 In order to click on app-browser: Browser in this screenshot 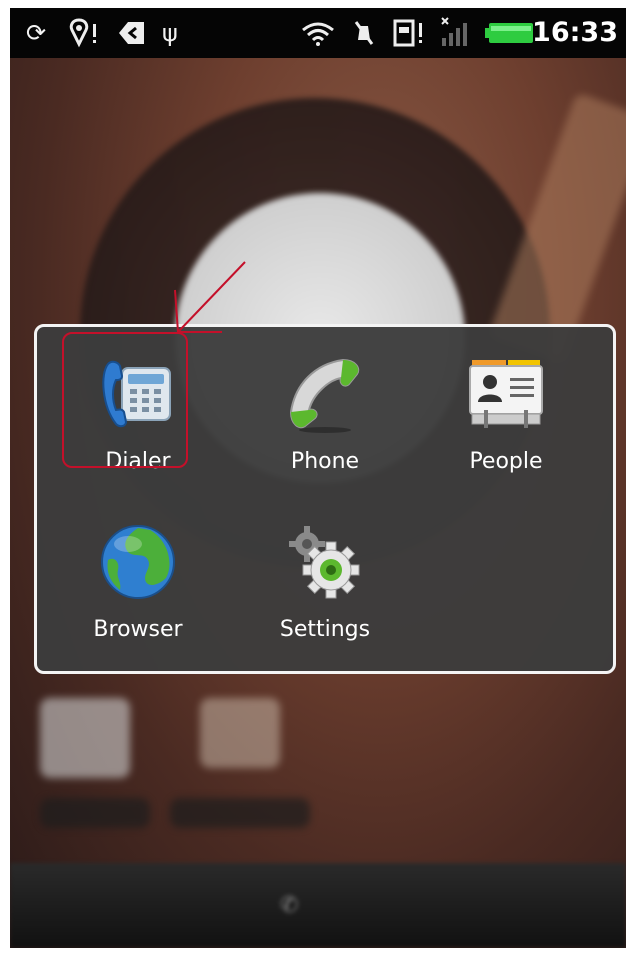, I will do `click(138, 582)`.